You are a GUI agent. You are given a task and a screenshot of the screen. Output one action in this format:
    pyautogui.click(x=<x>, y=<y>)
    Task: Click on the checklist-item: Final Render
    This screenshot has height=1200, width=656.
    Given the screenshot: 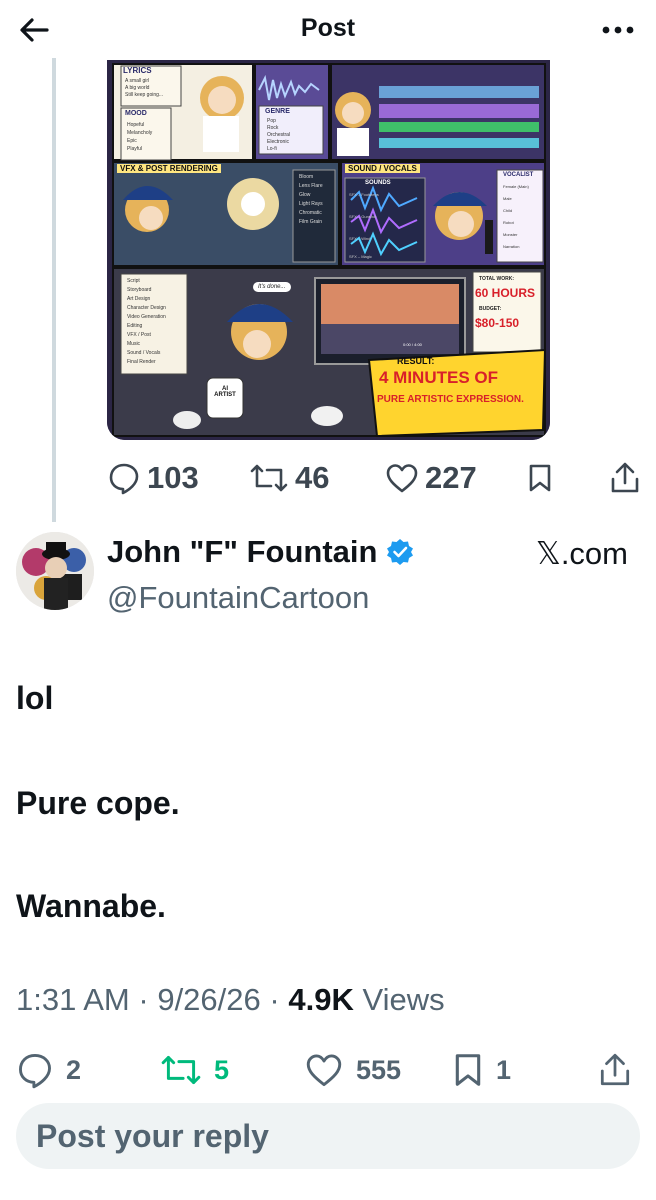 What is the action you would take?
    pyautogui.click(x=141, y=362)
    